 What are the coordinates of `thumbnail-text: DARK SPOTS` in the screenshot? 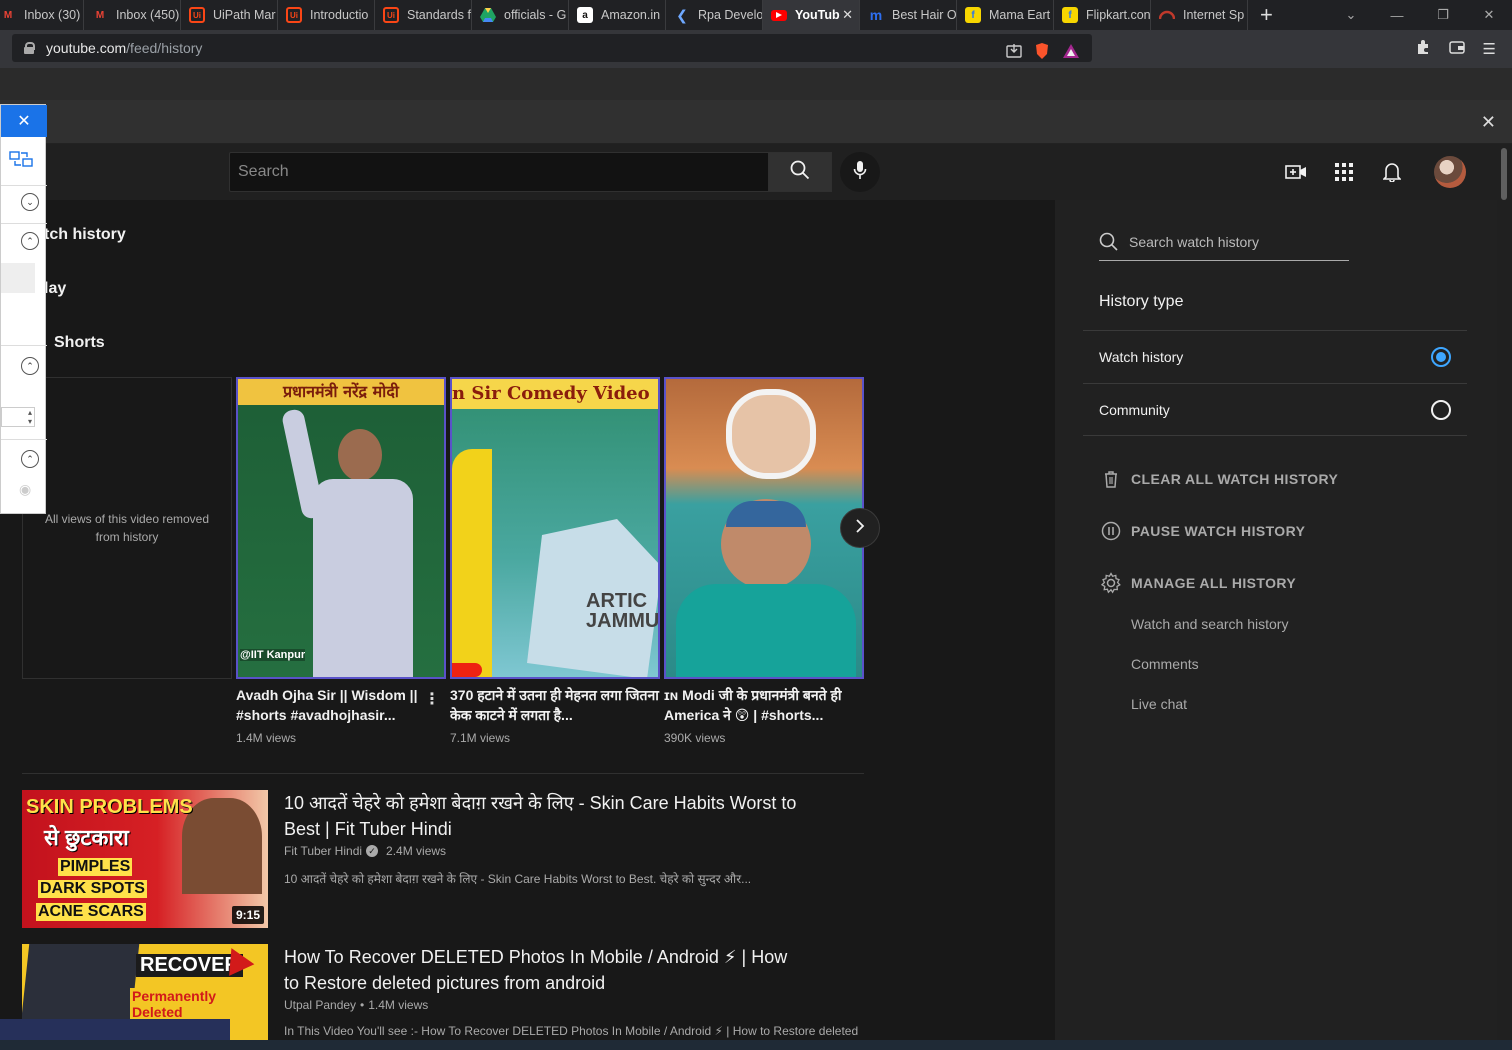 It's located at (92, 889).